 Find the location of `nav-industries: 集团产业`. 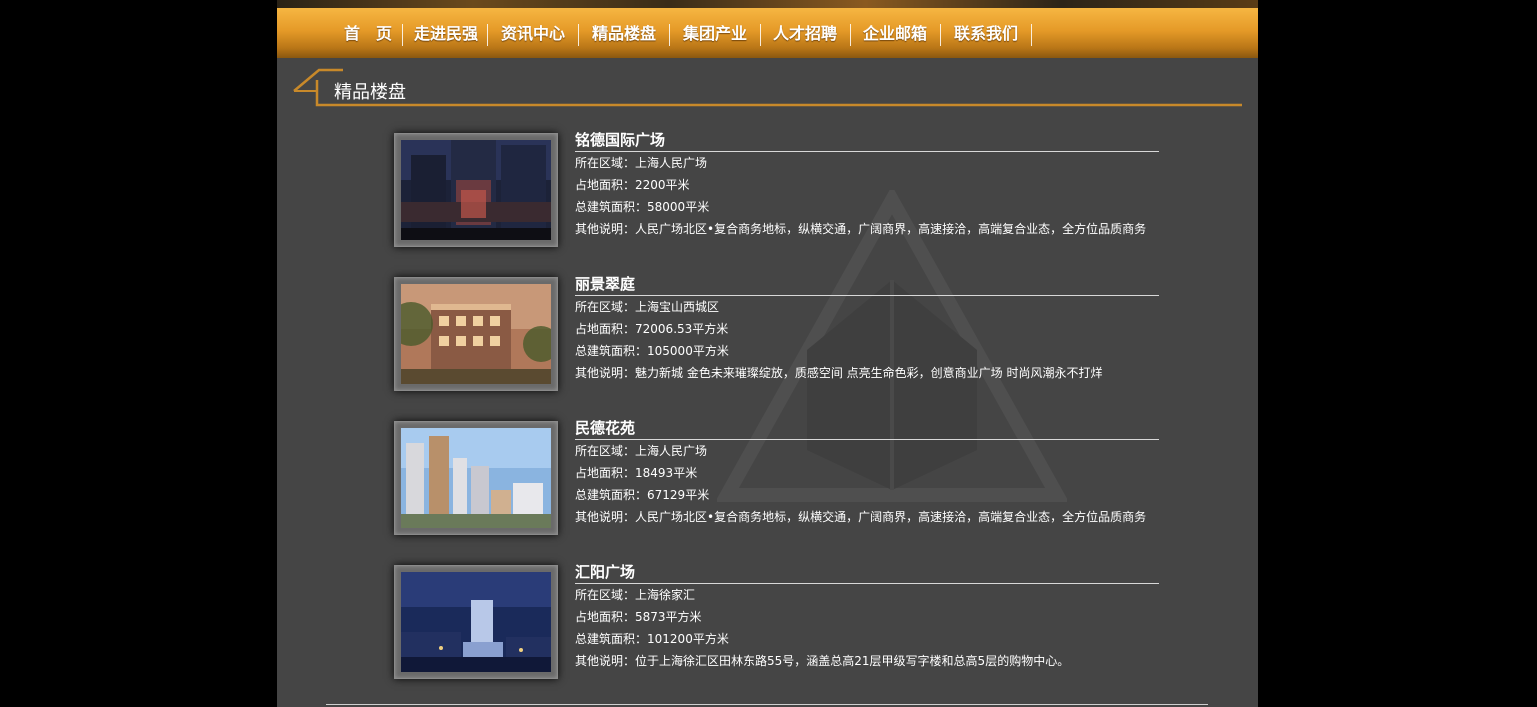

nav-industries: 集团产业 is located at coordinates (715, 34).